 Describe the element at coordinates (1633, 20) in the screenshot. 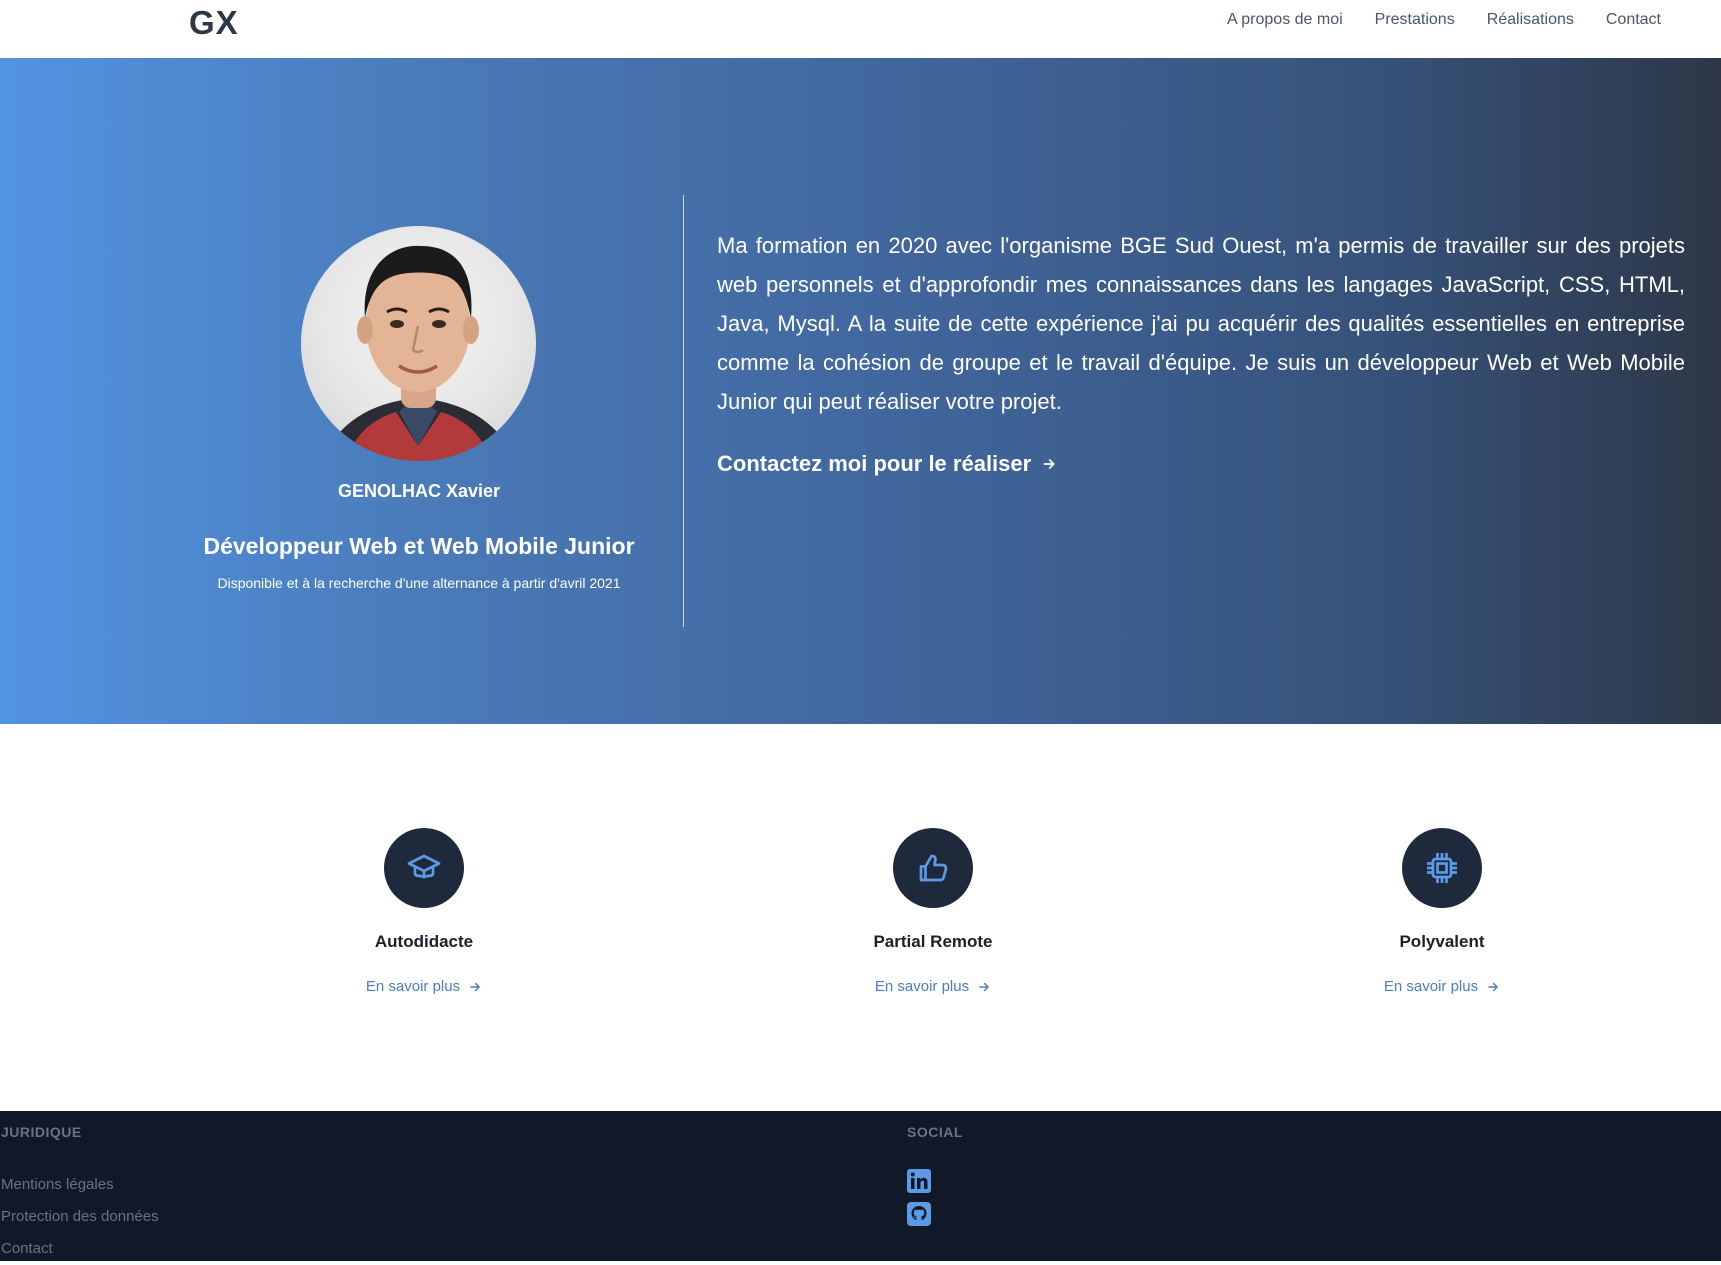

I see `nav-link-contact: Contact` at that location.